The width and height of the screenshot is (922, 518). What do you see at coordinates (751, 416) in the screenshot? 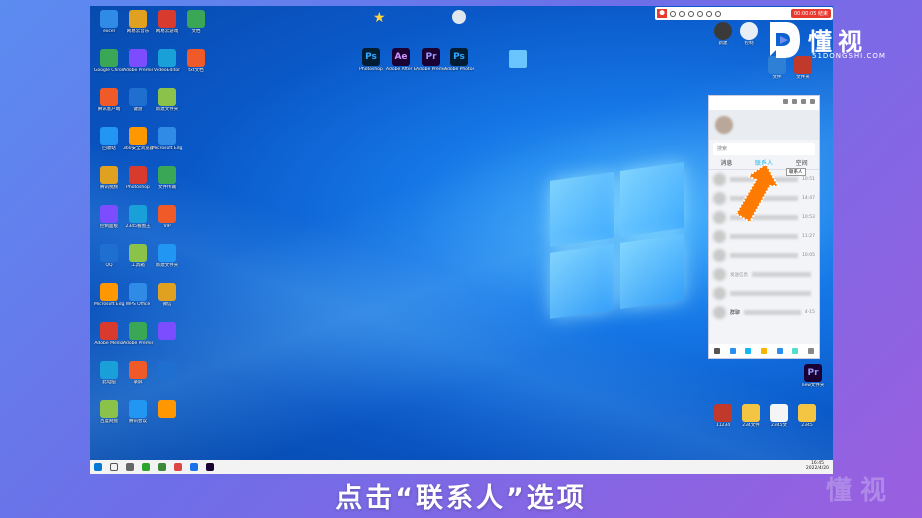
I see `right-bottom-icon-2: 234文件` at bounding box center [751, 416].